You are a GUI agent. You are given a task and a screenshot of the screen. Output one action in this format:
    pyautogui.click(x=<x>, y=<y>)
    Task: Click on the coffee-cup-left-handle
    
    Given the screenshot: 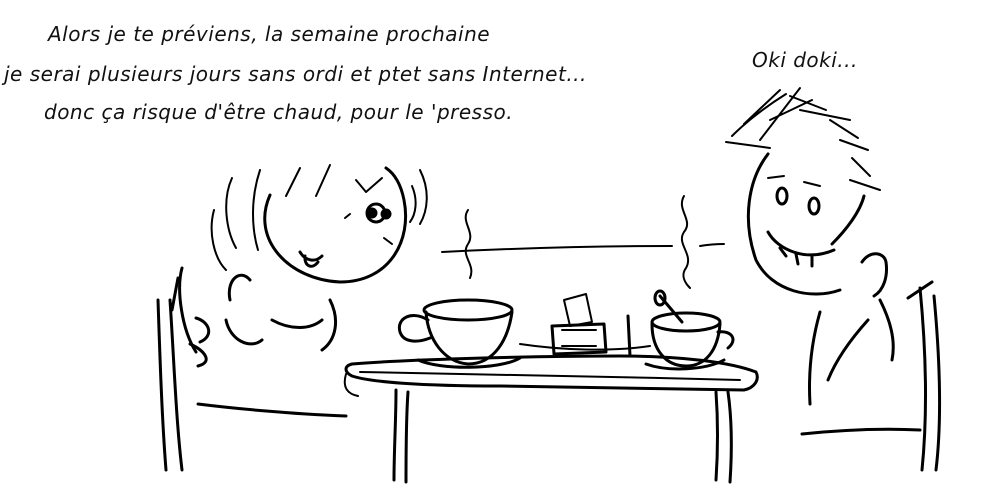 What is the action you would take?
    pyautogui.click(x=414, y=328)
    